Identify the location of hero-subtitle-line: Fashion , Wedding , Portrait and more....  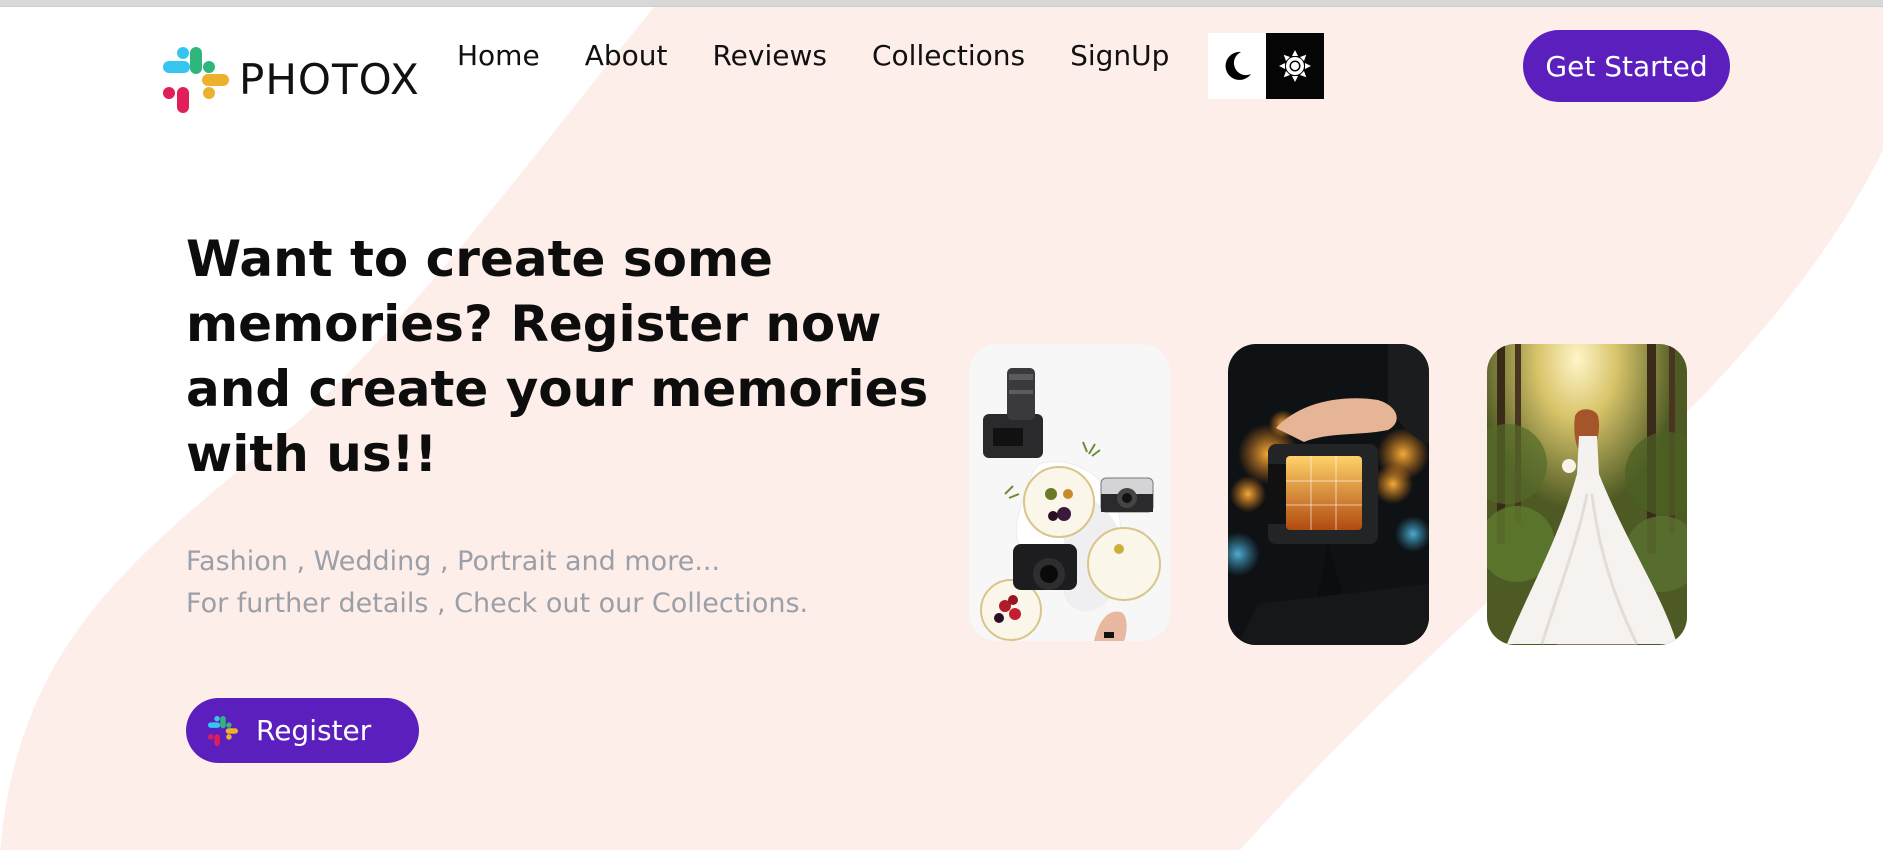
(453, 561).